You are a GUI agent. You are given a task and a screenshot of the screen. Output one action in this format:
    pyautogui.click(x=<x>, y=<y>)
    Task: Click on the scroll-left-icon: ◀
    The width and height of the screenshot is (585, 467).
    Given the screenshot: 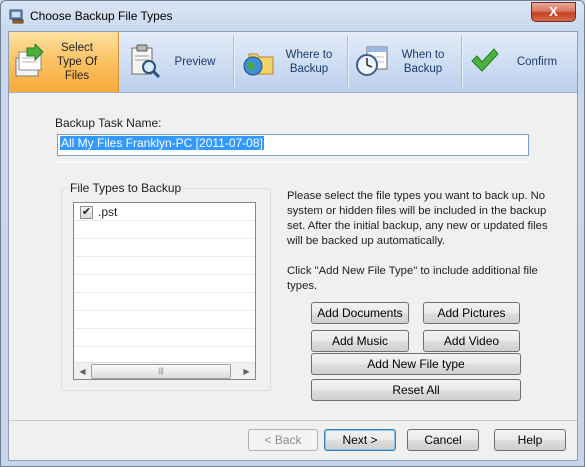 What is the action you would take?
    pyautogui.click(x=82, y=371)
    